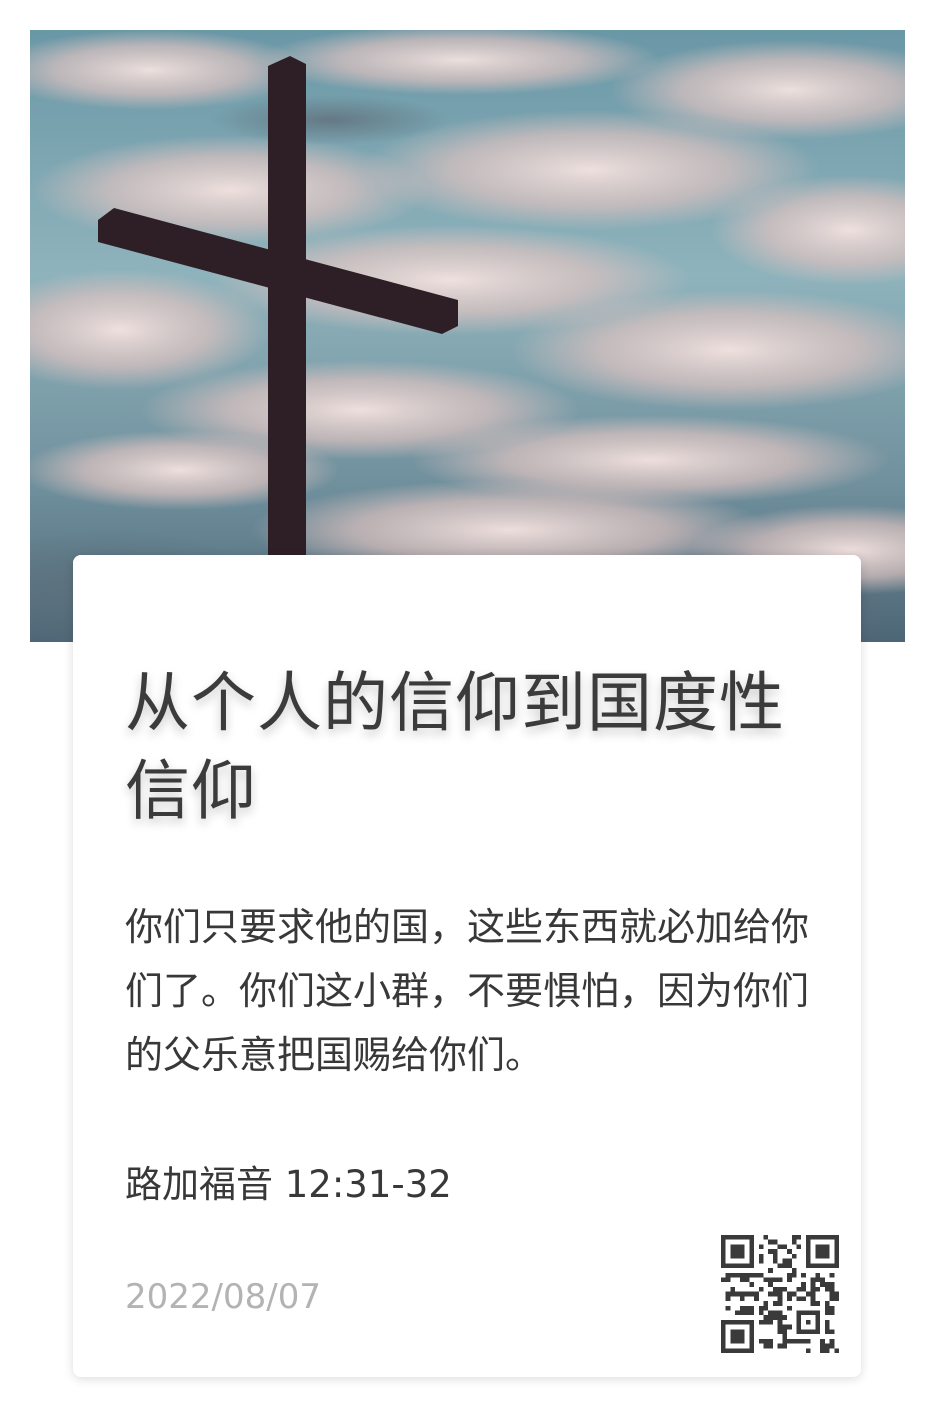 The height and width of the screenshot is (1412, 936). What do you see at coordinates (467, 600) in the screenshot?
I see `card-fade` at bounding box center [467, 600].